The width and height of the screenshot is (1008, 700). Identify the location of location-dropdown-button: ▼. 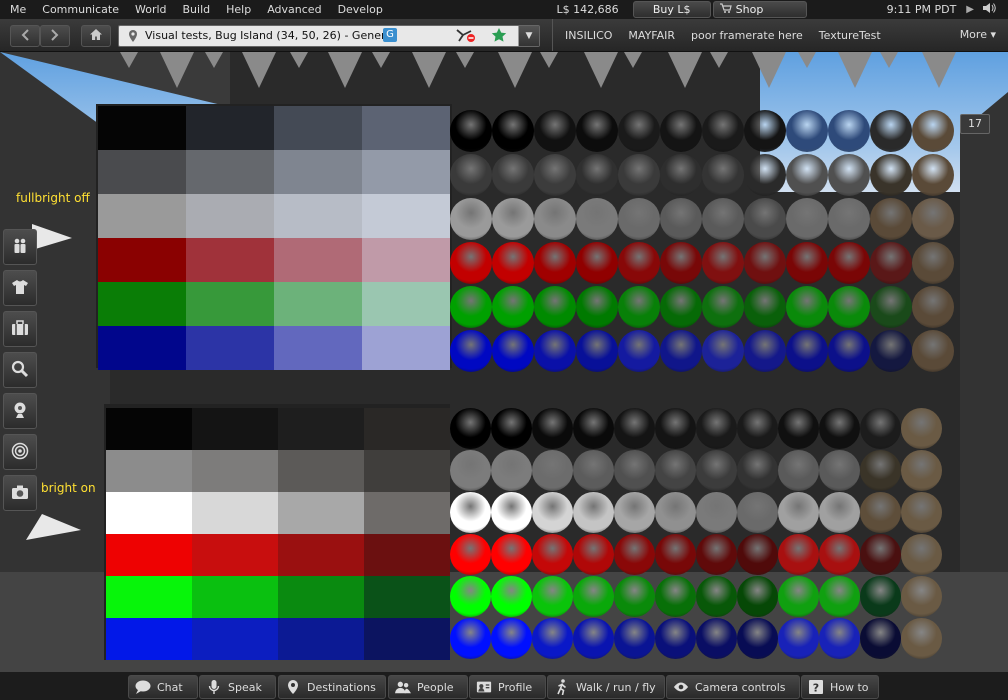
(528, 36).